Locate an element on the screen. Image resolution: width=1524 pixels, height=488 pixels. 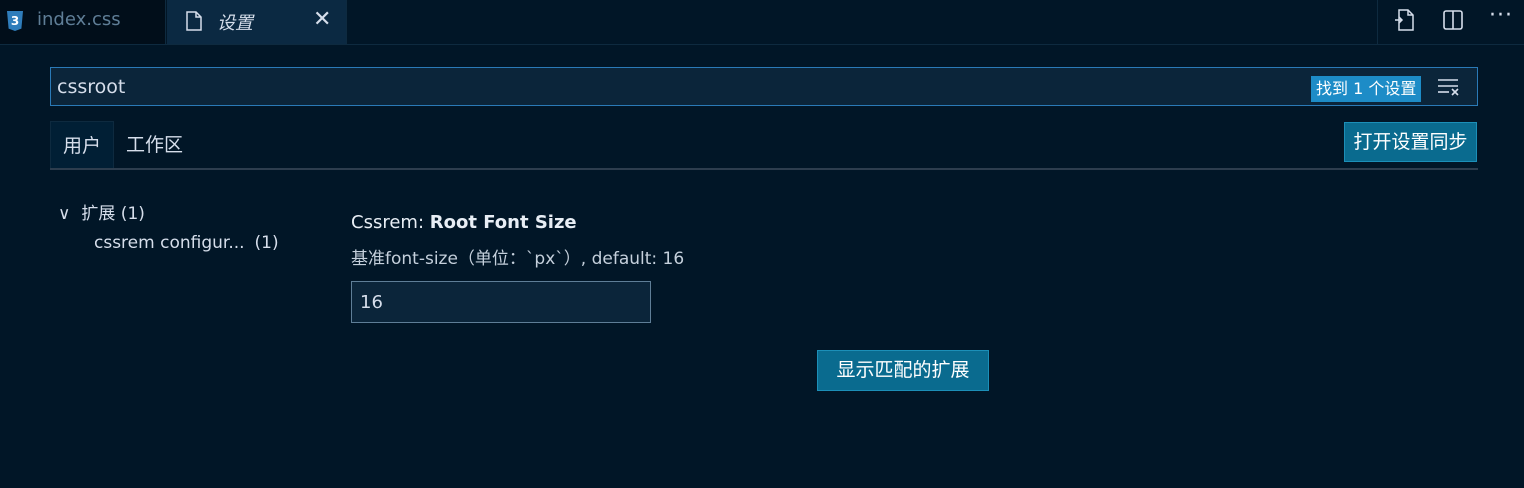
toc-item-count: (1) is located at coordinates (266, 243).